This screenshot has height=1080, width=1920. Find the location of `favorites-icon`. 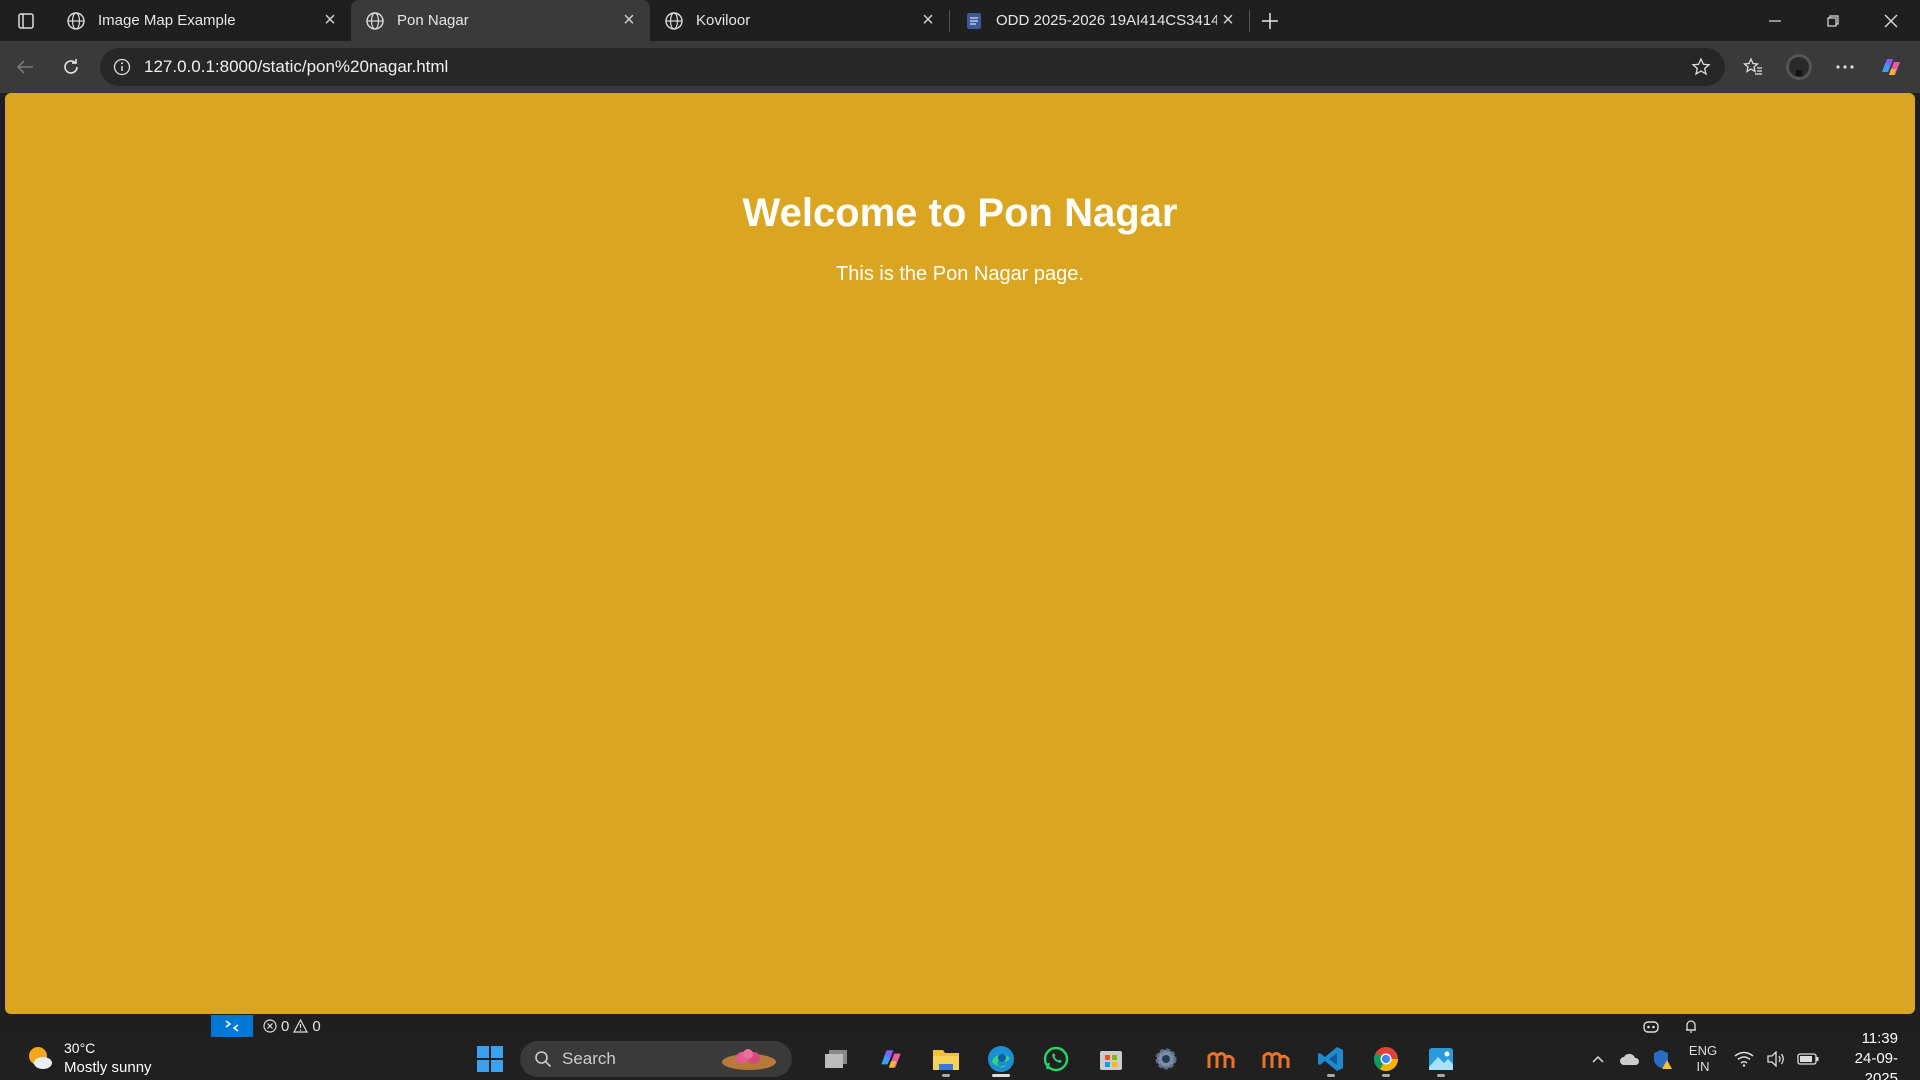

favorites-icon is located at coordinates (1752, 66).